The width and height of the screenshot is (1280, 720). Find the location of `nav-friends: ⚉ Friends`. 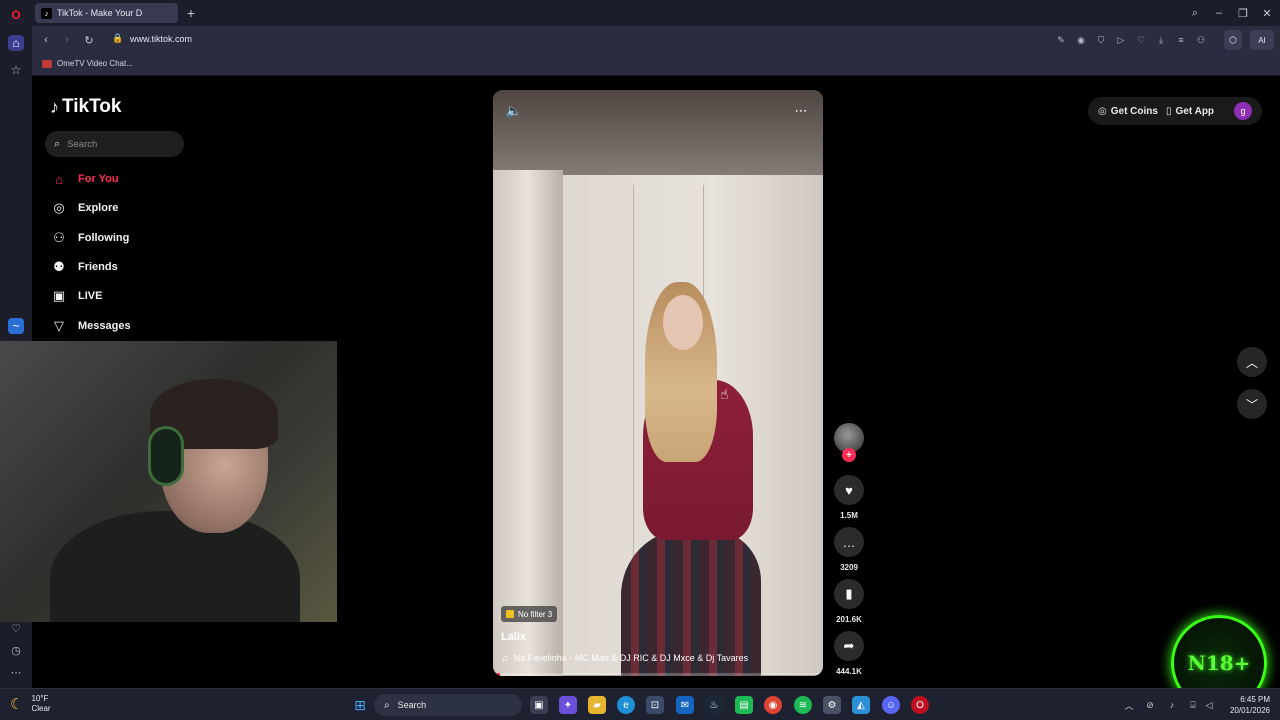

nav-friends: ⚉ Friends is located at coordinates (84, 267).